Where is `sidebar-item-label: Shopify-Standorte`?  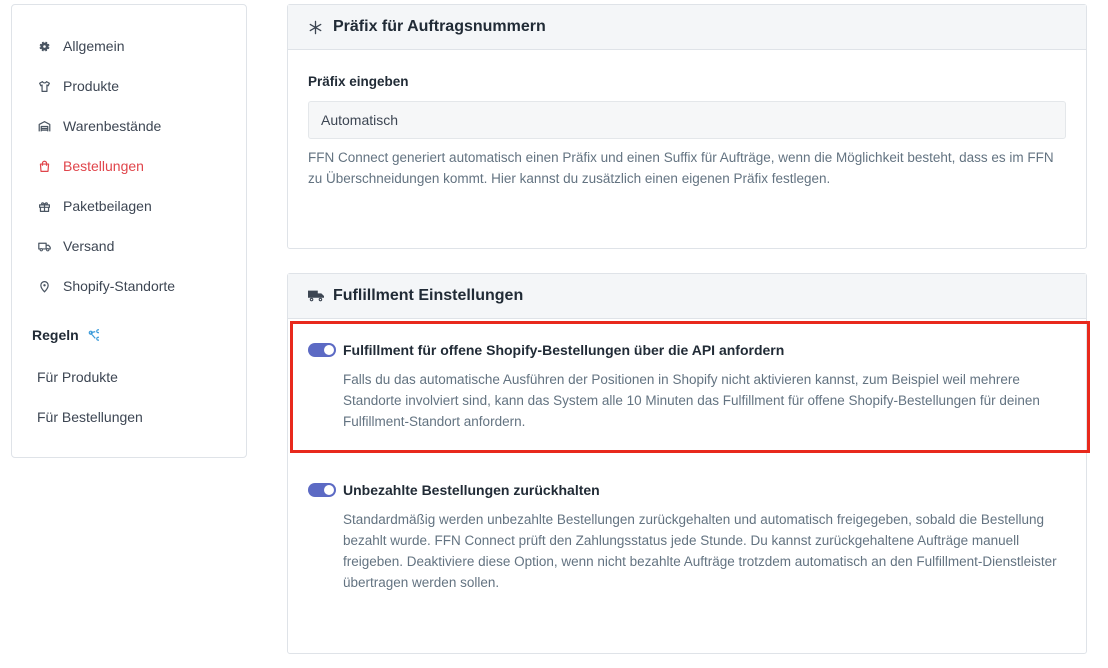
sidebar-item-label: Shopify-Standorte is located at coordinates (119, 286).